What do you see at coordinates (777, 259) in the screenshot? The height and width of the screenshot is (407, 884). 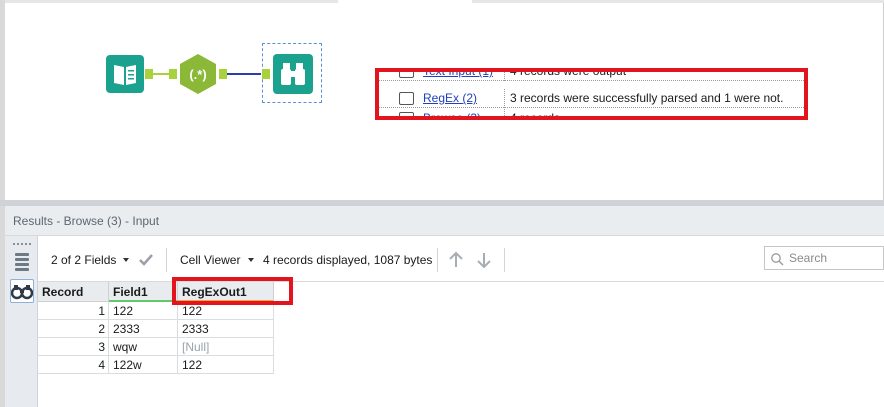 I see `search-icon` at bounding box center [777, 259].